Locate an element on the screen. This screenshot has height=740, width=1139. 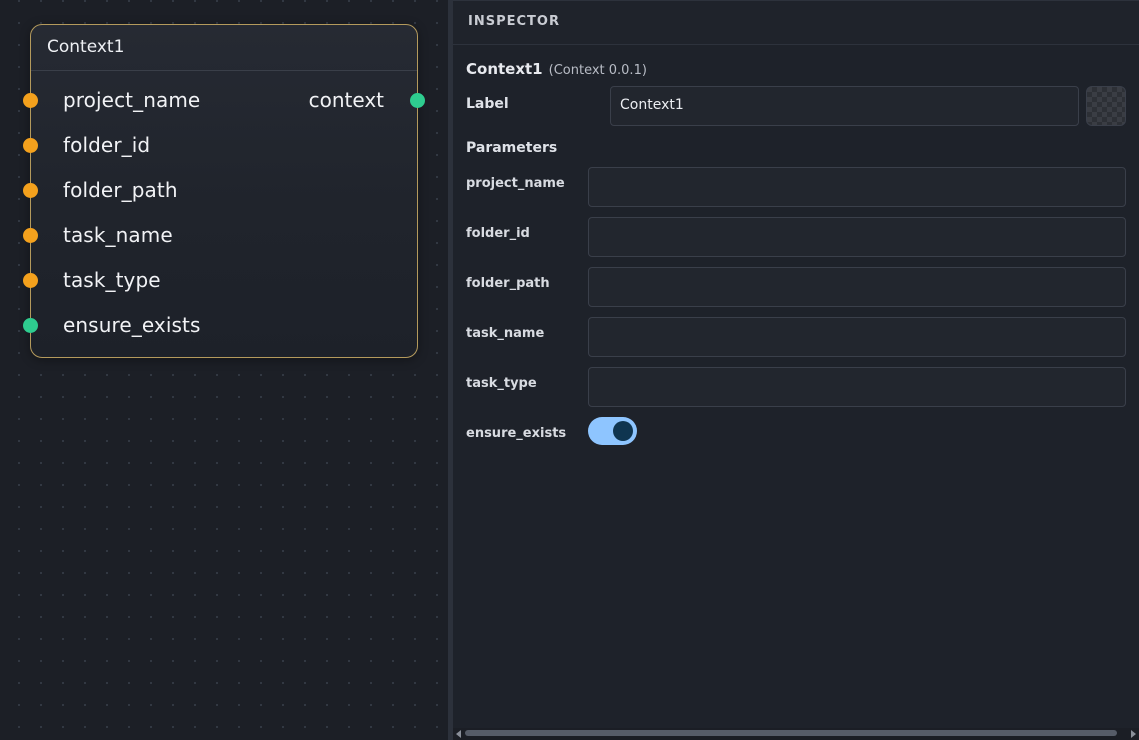
input-port-folder-path is located at coordinates (30, 190).